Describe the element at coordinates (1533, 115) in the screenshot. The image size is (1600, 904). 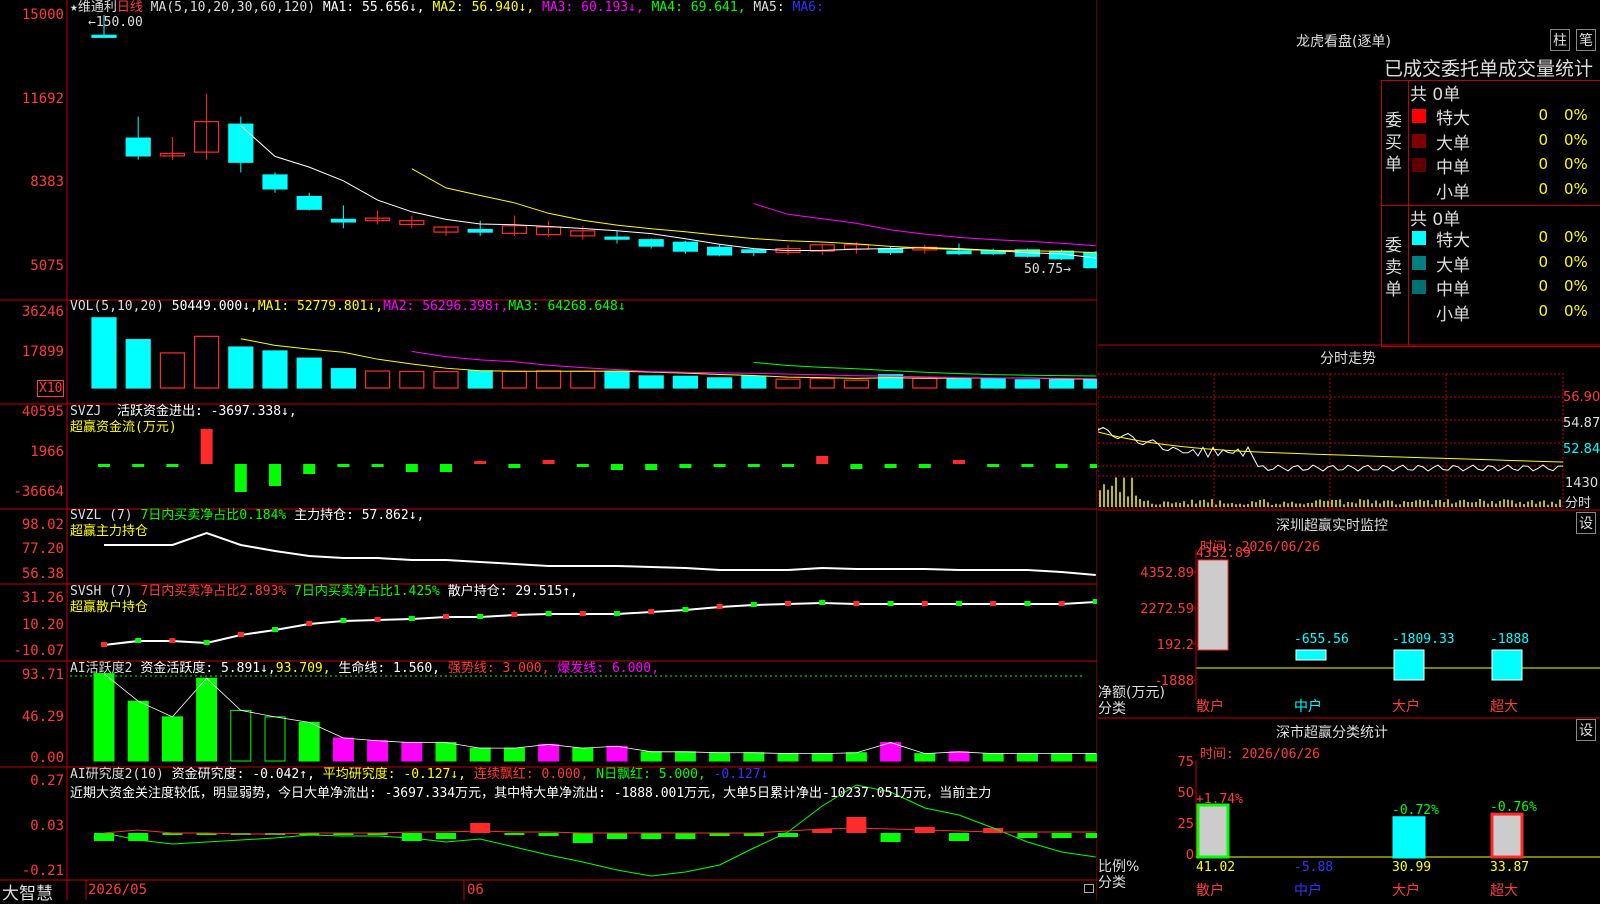
I see `order-count: 0` at that location.